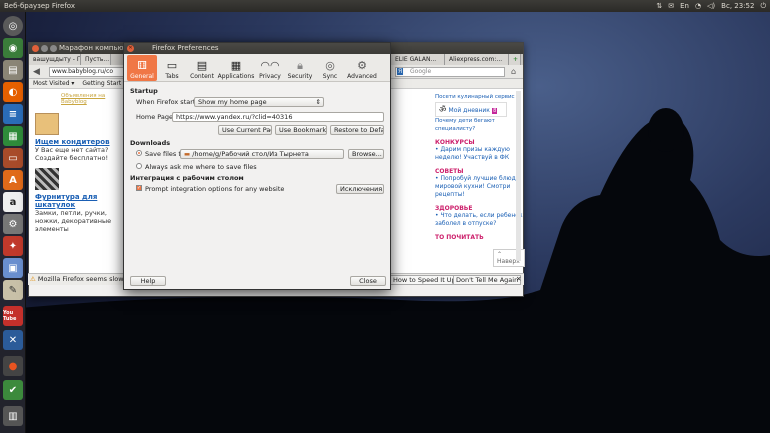  I want to click on volume-icon: ◁), so click(711, 6).